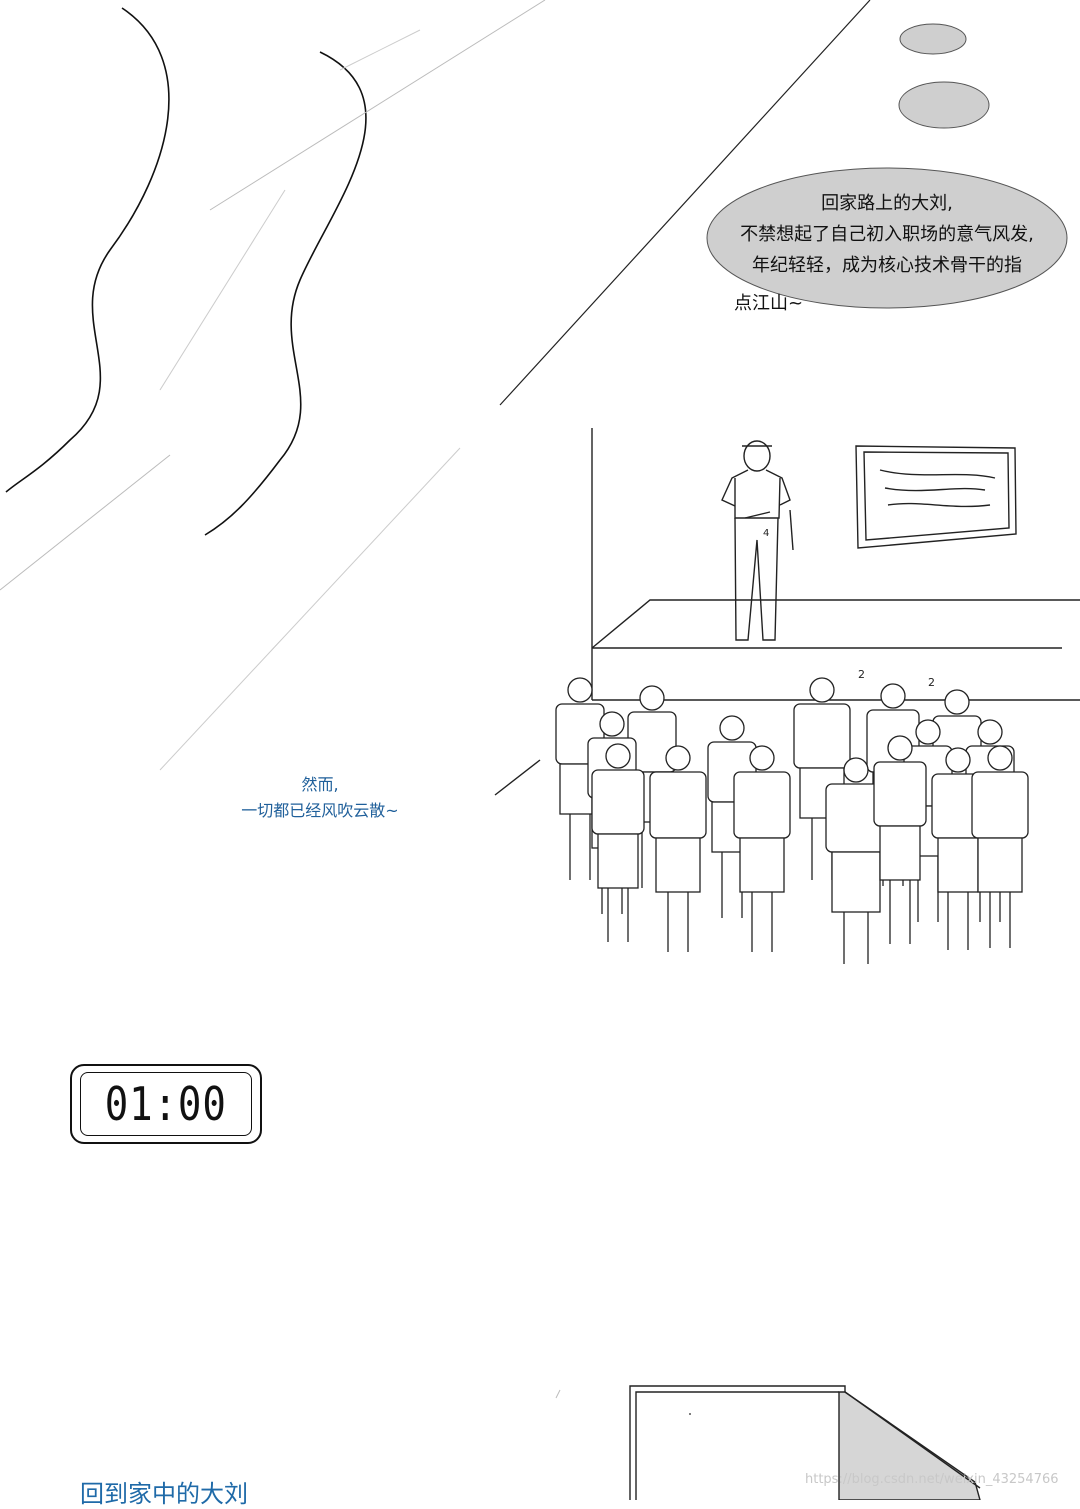 The image size is (1080, 1509). What do you see at coordinates (805, 1442) in the screenshot?
I see `room-doorway-illustration` at bounding box center [805, 1442].